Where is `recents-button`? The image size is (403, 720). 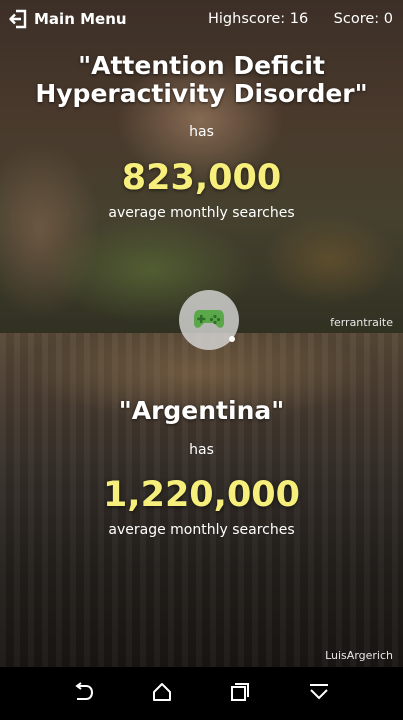 recents-button is located at coordinates (240, 694).